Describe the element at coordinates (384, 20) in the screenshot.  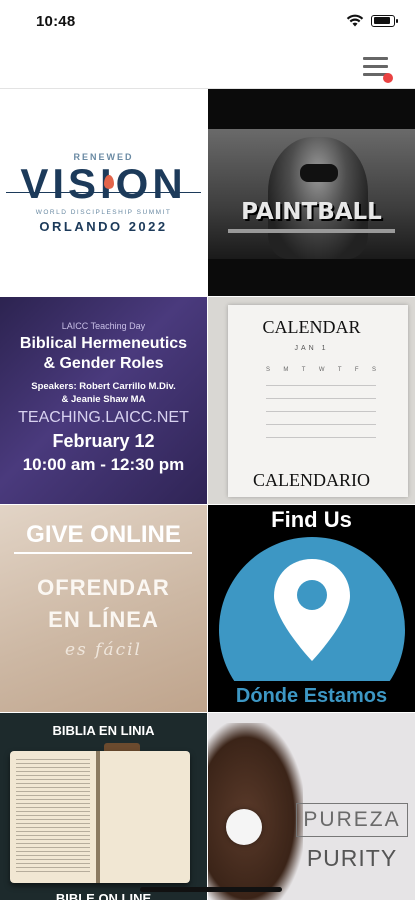
I see `battery-icon` at that location.